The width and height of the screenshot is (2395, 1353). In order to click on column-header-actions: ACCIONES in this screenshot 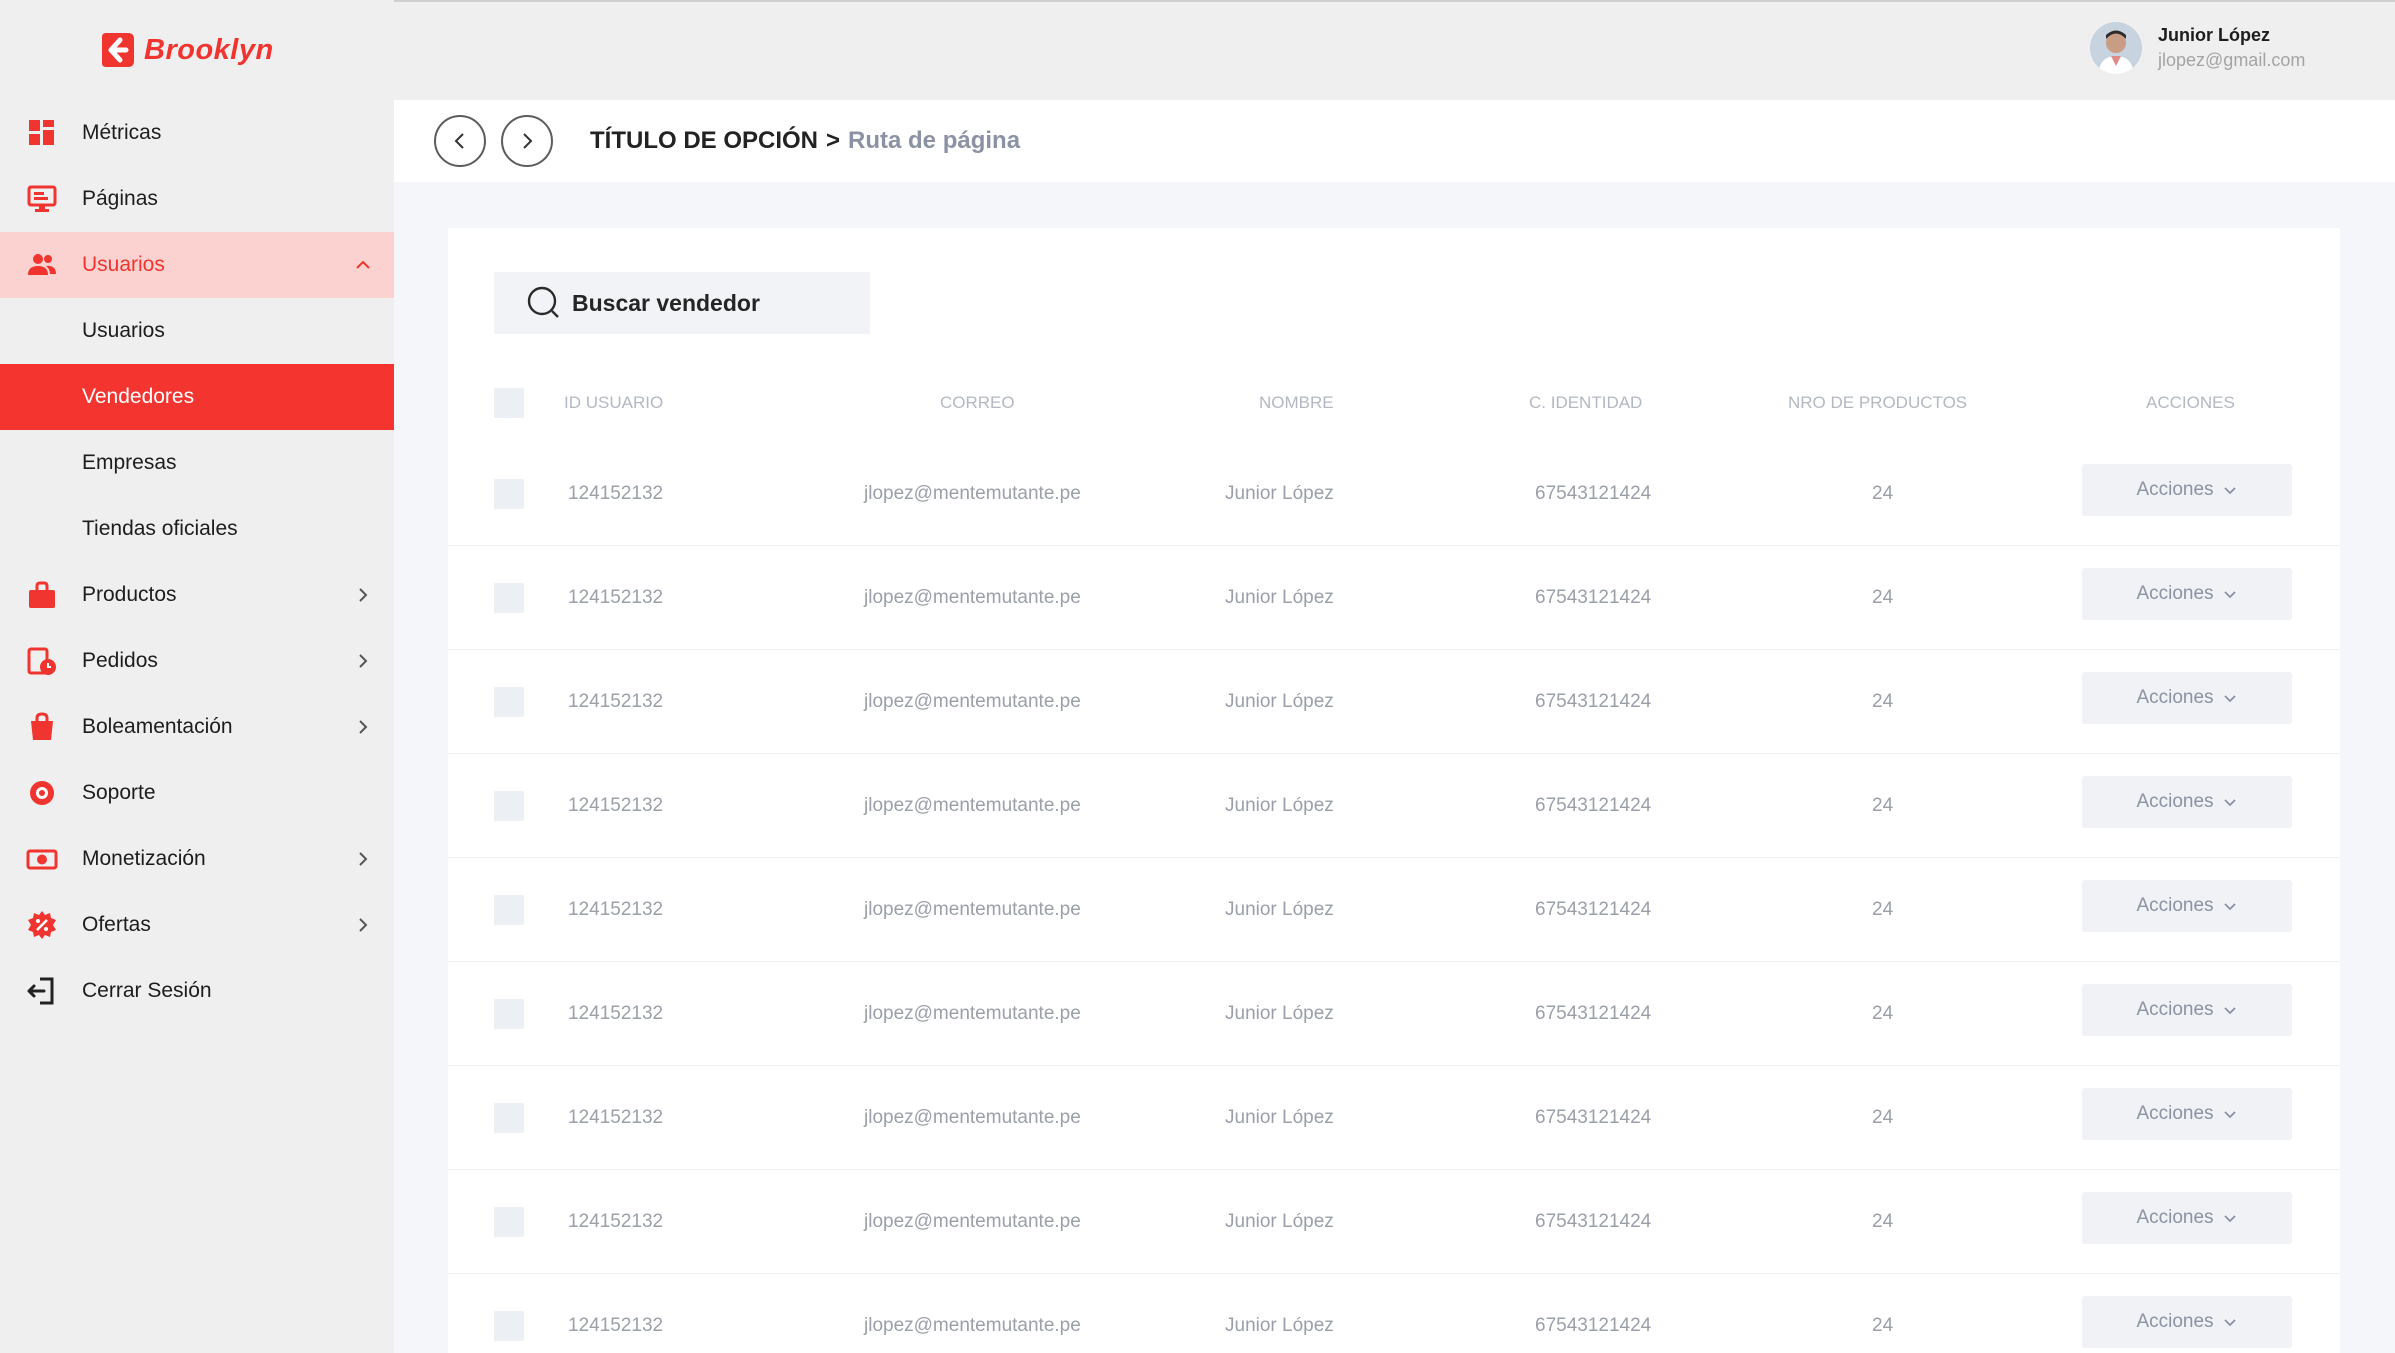, I will do `click(2190, 402)`.